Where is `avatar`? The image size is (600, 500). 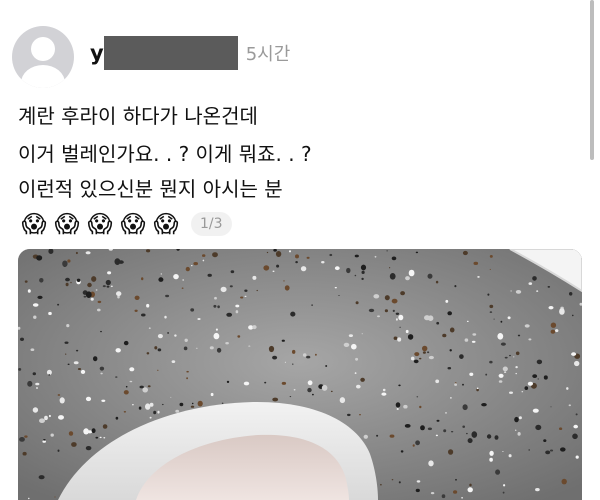 avatar is located at coordinates (43, 57).